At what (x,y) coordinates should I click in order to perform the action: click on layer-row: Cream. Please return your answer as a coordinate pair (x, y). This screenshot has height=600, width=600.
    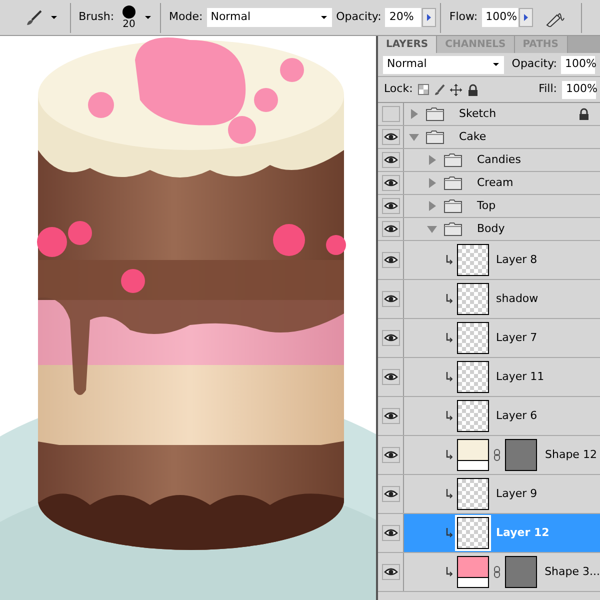
    Looking at the image, I should click on (502, 183).